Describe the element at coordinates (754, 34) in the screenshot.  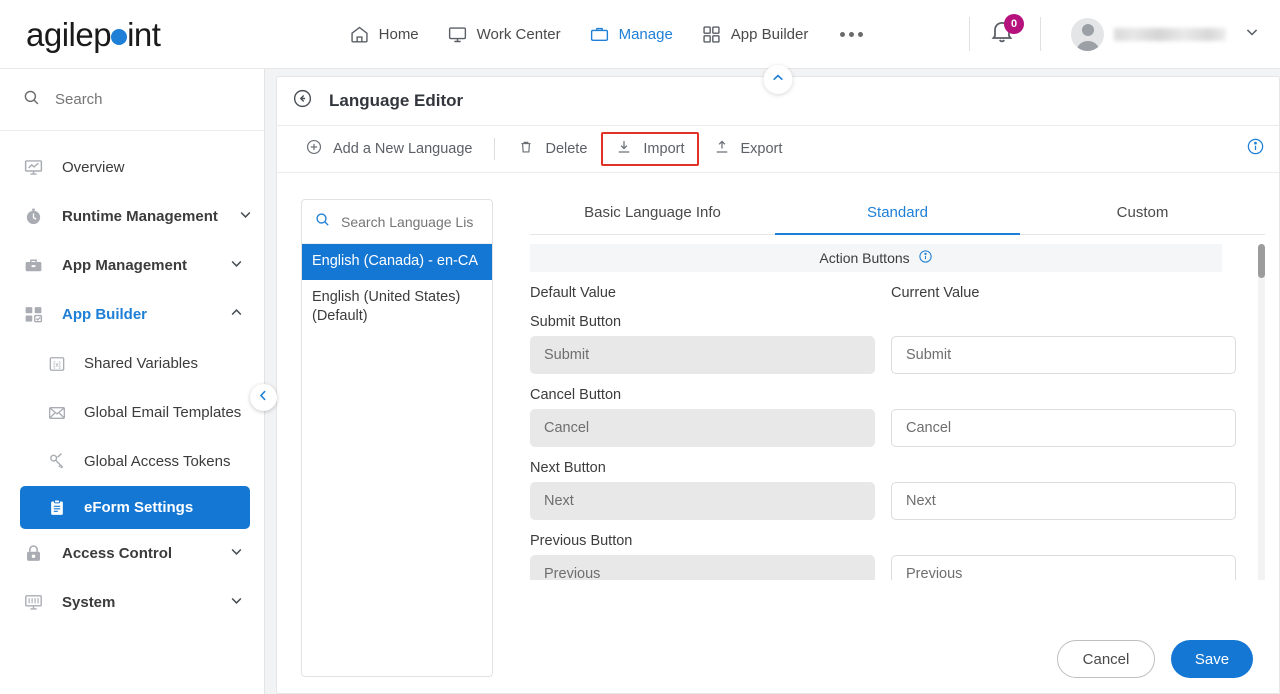
I see `nav-item-app-builder: App Builder` at that location.